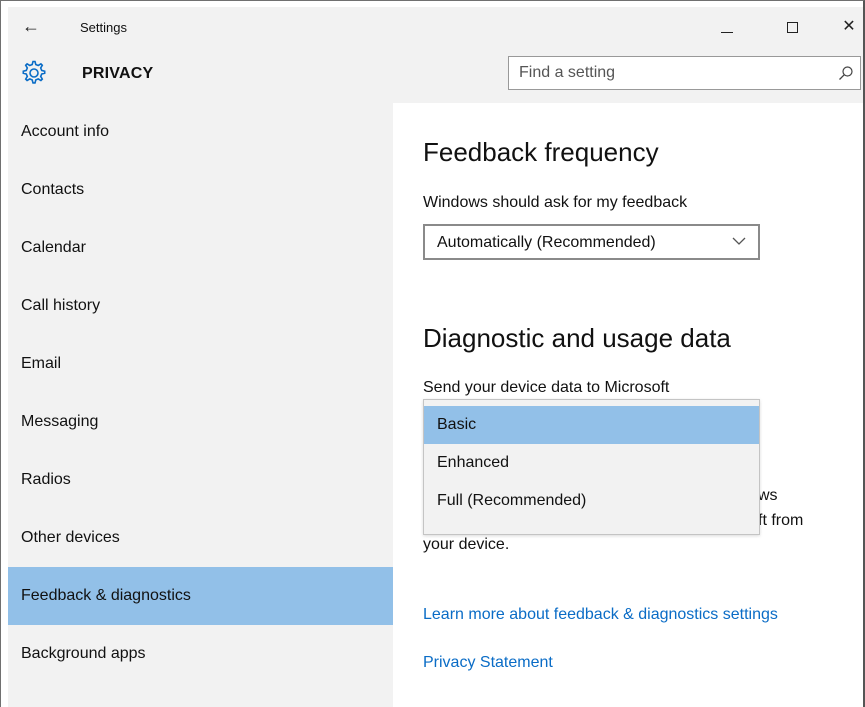 The width and height of the screenshot is (865, 707). Describe the element at coordinates (200, 596) in the screenshot. I see `sidebar-item-feedback-diagnostics: Feedback & diagnostics` at that location.